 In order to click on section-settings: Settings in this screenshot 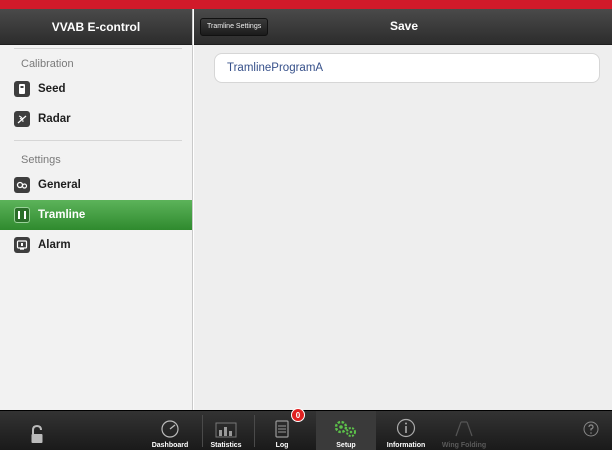, I will do `click(41, 160)`.